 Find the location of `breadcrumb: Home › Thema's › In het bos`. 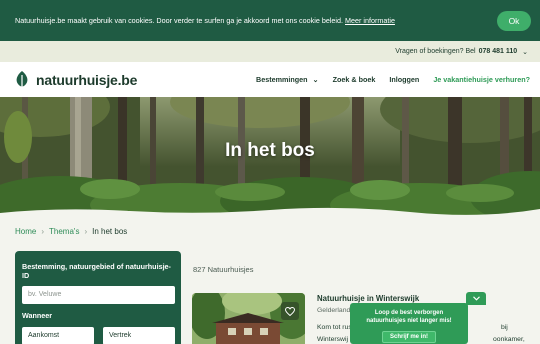

breadcrumb: Home › Thema's › In het bos is located at coordinates (71, 231).